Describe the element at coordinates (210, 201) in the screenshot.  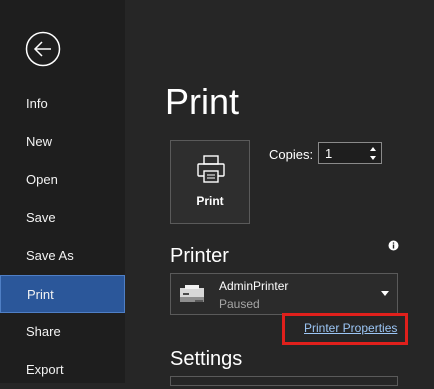
I see `print-button-label: Print` at that location.